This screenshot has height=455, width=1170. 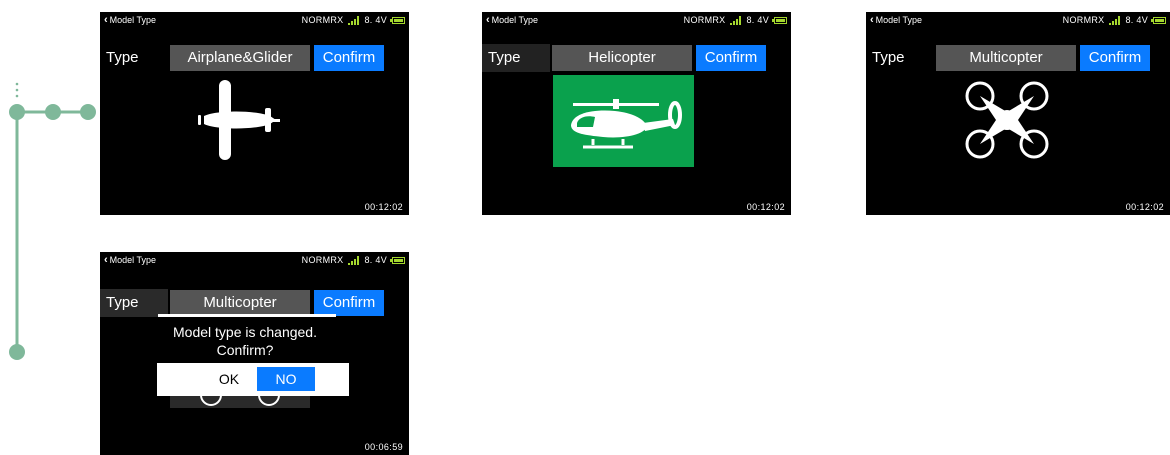 I want to click on session-clock: 00:06:59, so click(x=383, y=447).